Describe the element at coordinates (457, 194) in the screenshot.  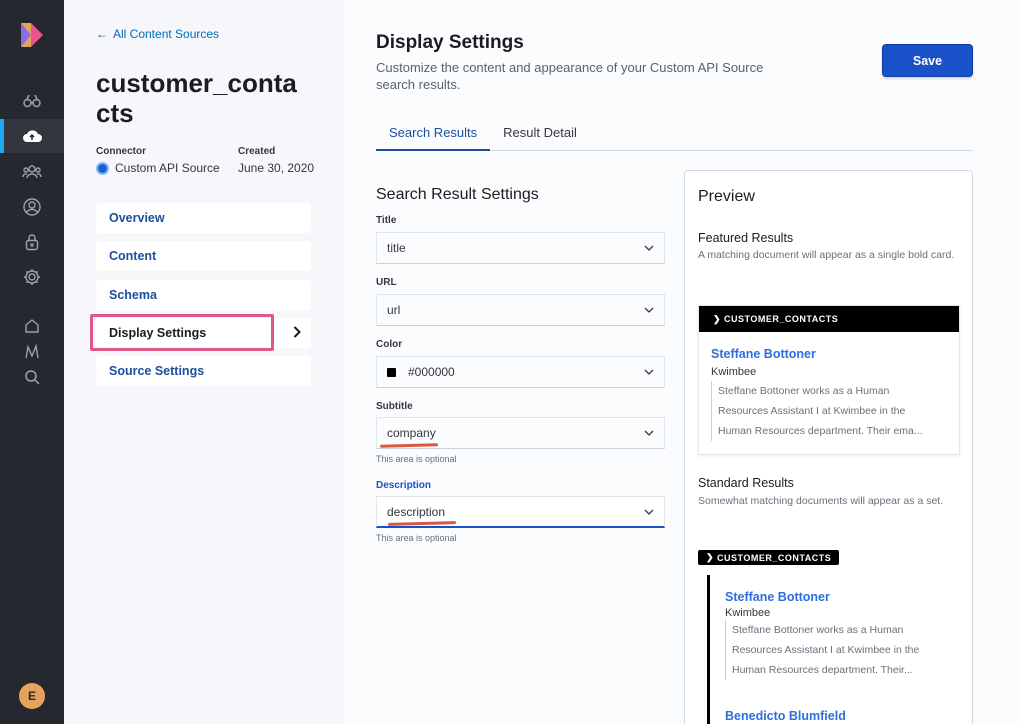
I see `form-title: Search Result Settings` at that location.